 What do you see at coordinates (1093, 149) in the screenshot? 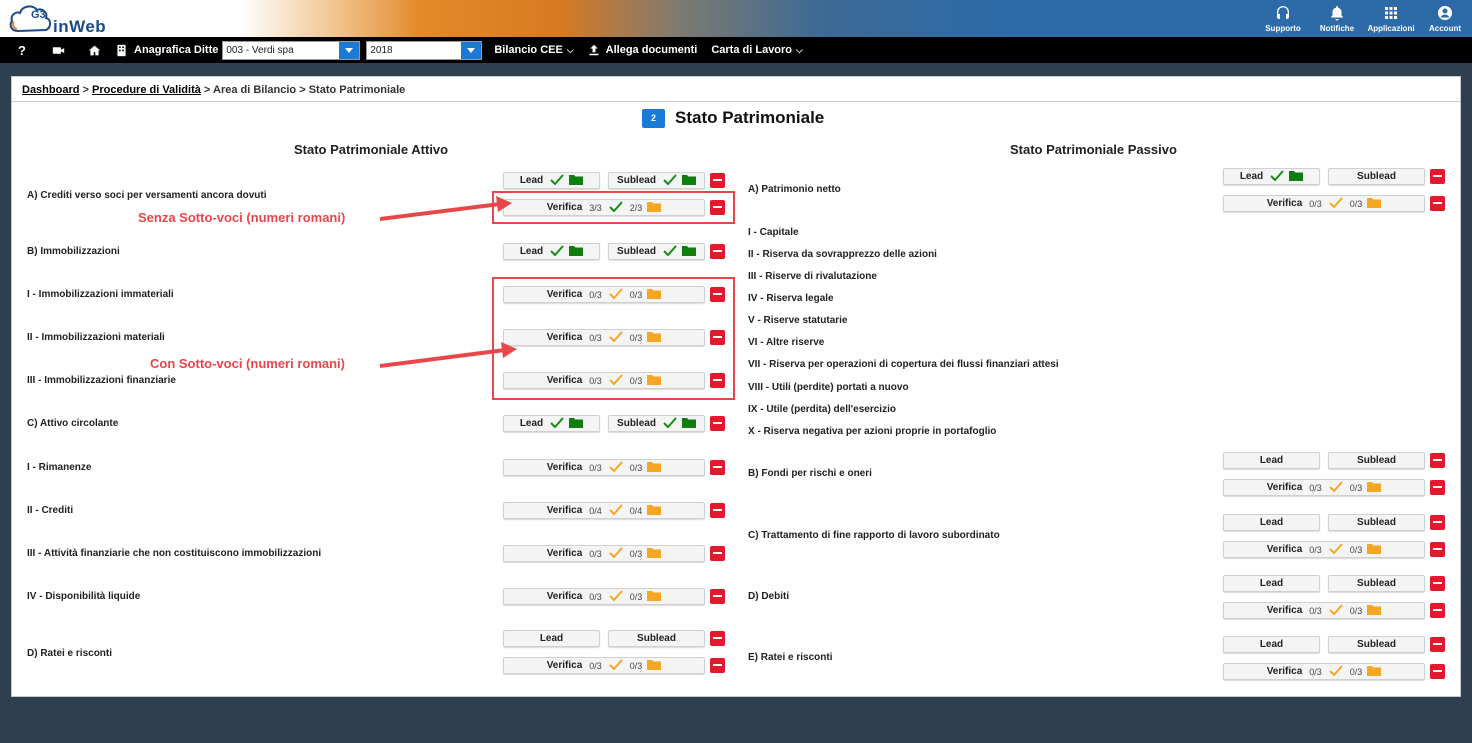
I see `passivo-heading: Stato Patrimoniale Passivo` at bounding box center [1093, 149].